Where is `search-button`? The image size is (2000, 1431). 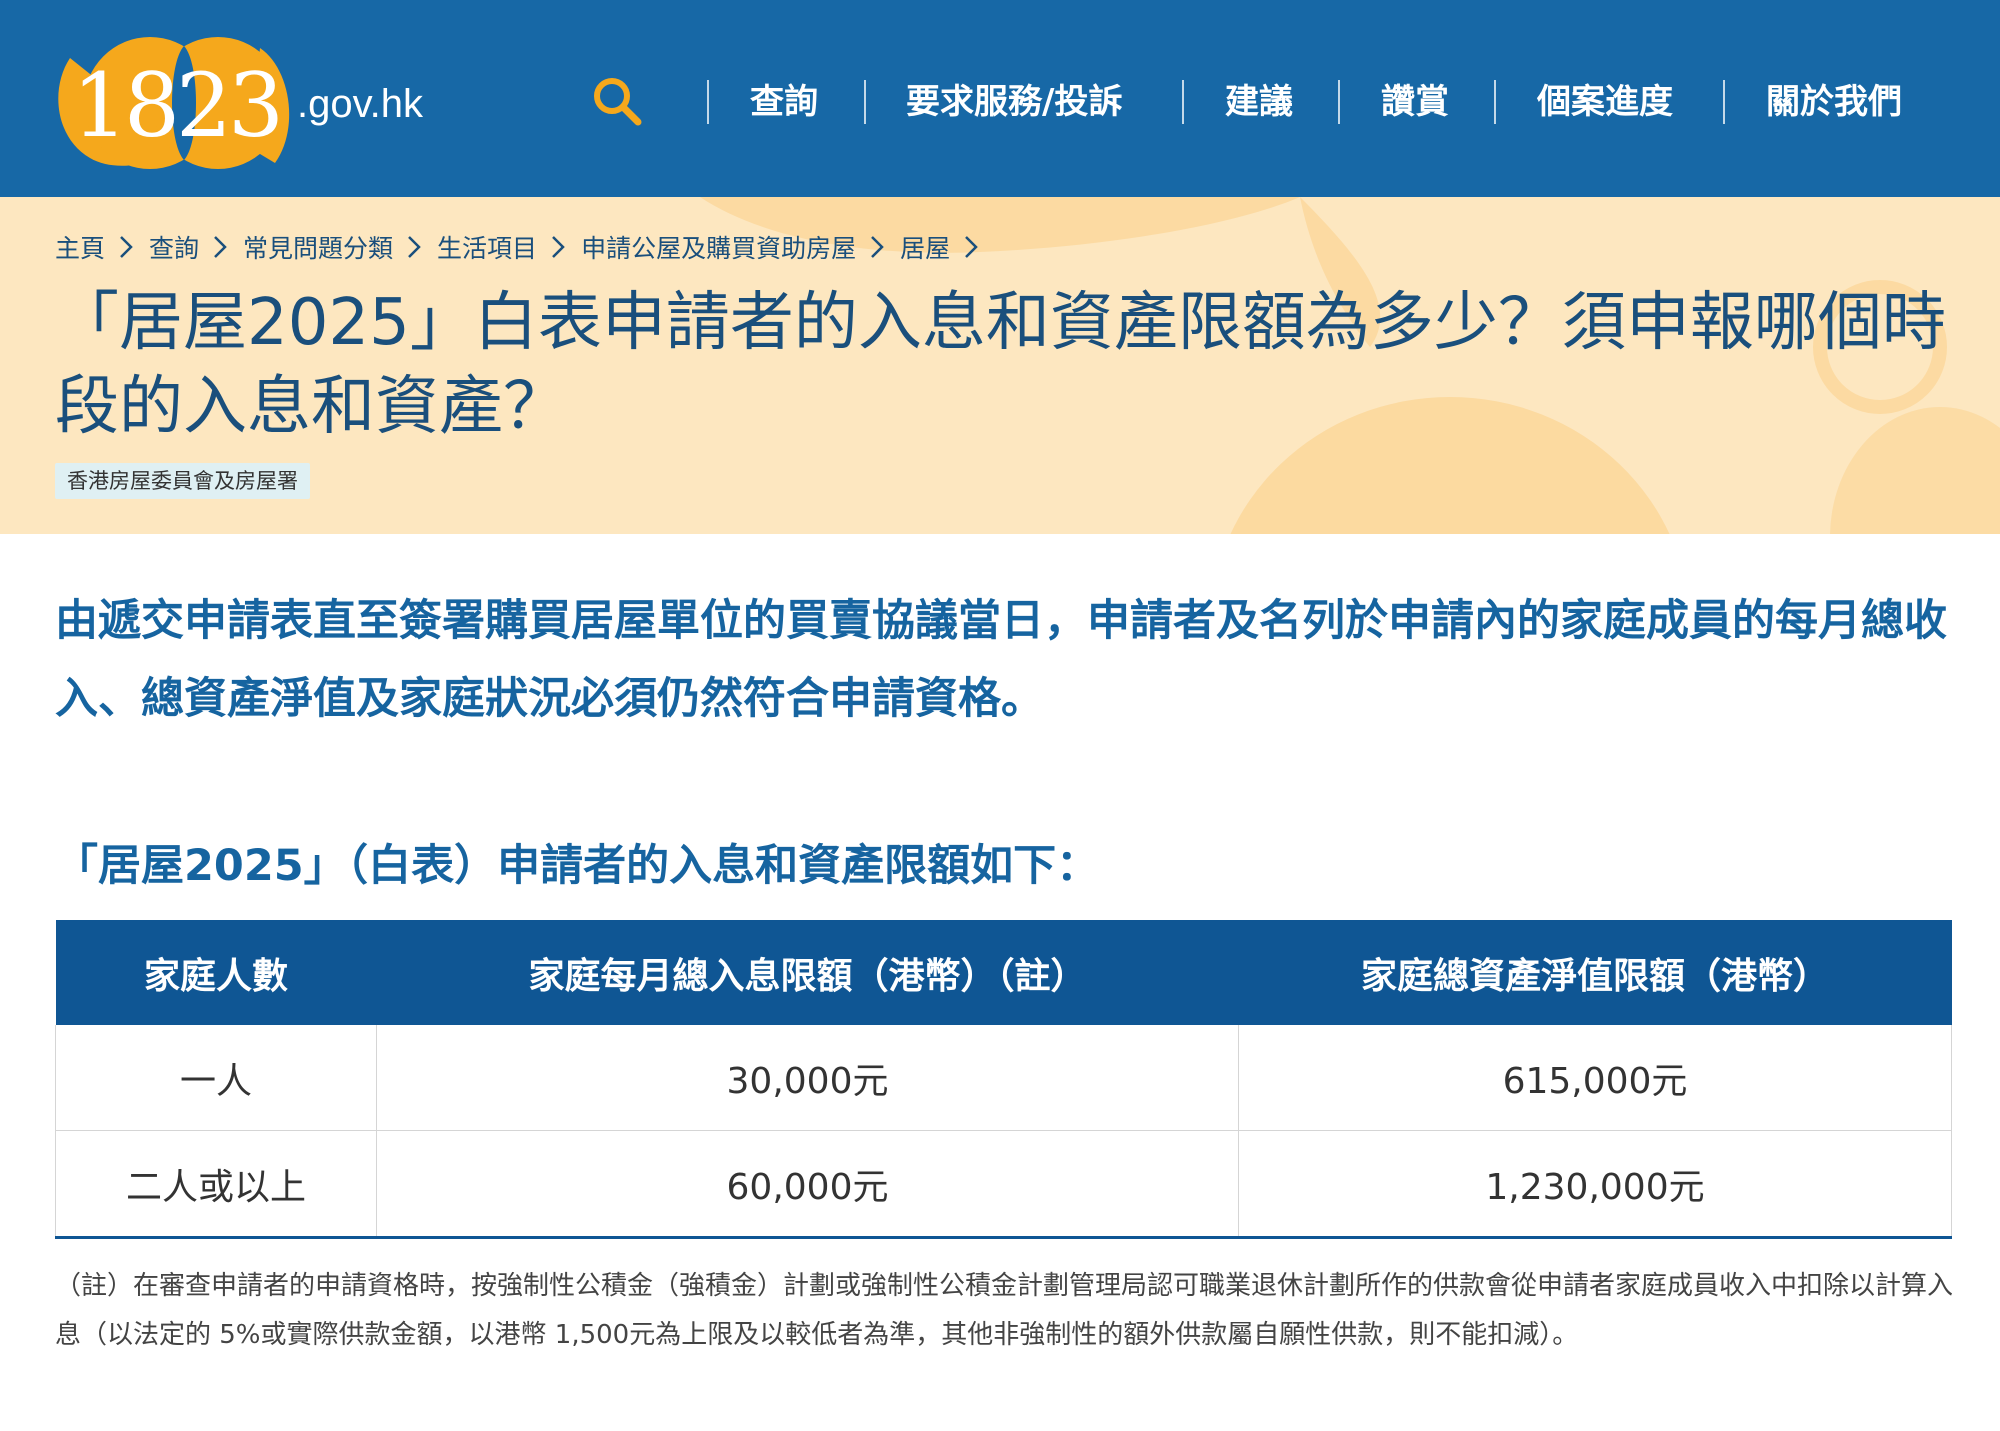
search-button is located at coordinates (618, 102).